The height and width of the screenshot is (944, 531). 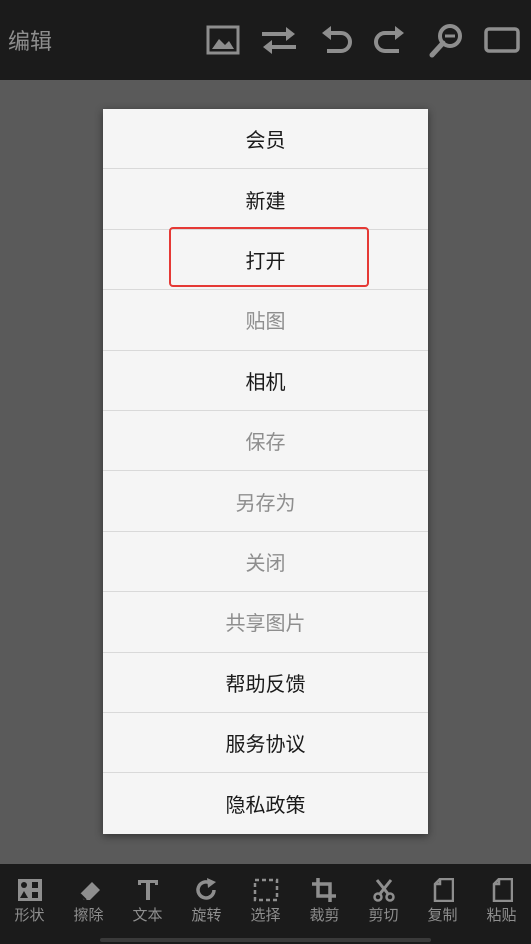 What do you see at coordinates (29, 915) in the screenshot?
I see `tool-label: 形状` at bounding box center [29, 915].